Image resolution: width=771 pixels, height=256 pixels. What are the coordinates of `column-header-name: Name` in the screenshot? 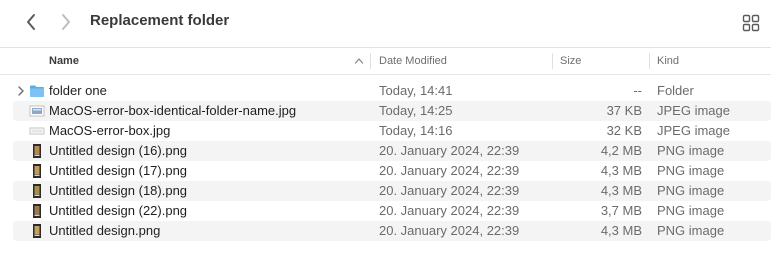 It's located at (209, 61).